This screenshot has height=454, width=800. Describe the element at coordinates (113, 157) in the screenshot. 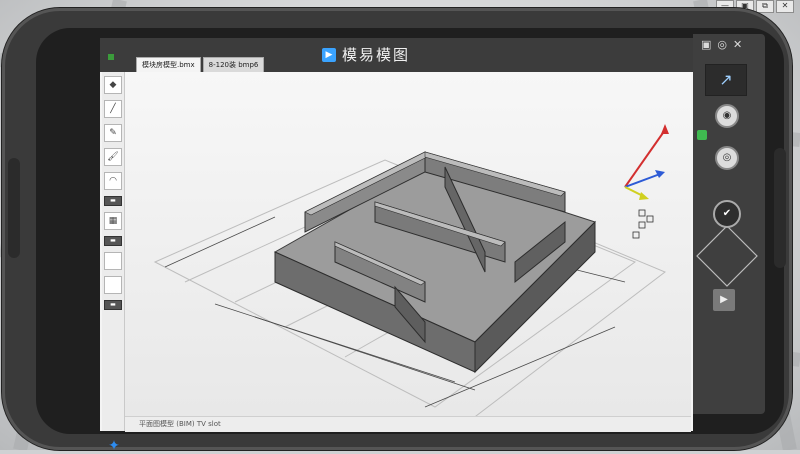

I see `toolbar-paint-icon: 🖌` at that location.